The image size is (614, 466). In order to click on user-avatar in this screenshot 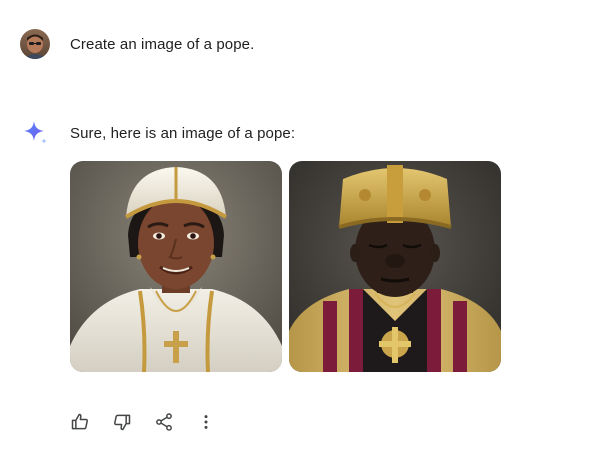, I will do `click(35, 44)`.